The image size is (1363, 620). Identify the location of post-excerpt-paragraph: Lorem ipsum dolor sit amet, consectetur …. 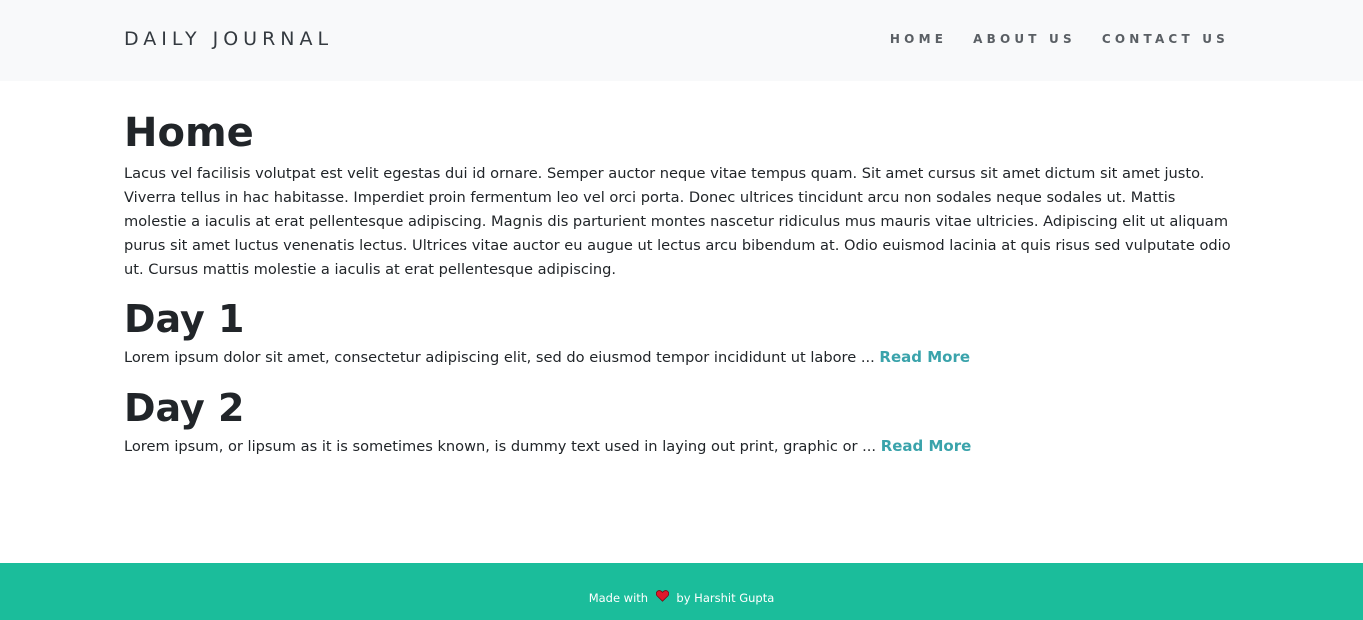
(679, 357).